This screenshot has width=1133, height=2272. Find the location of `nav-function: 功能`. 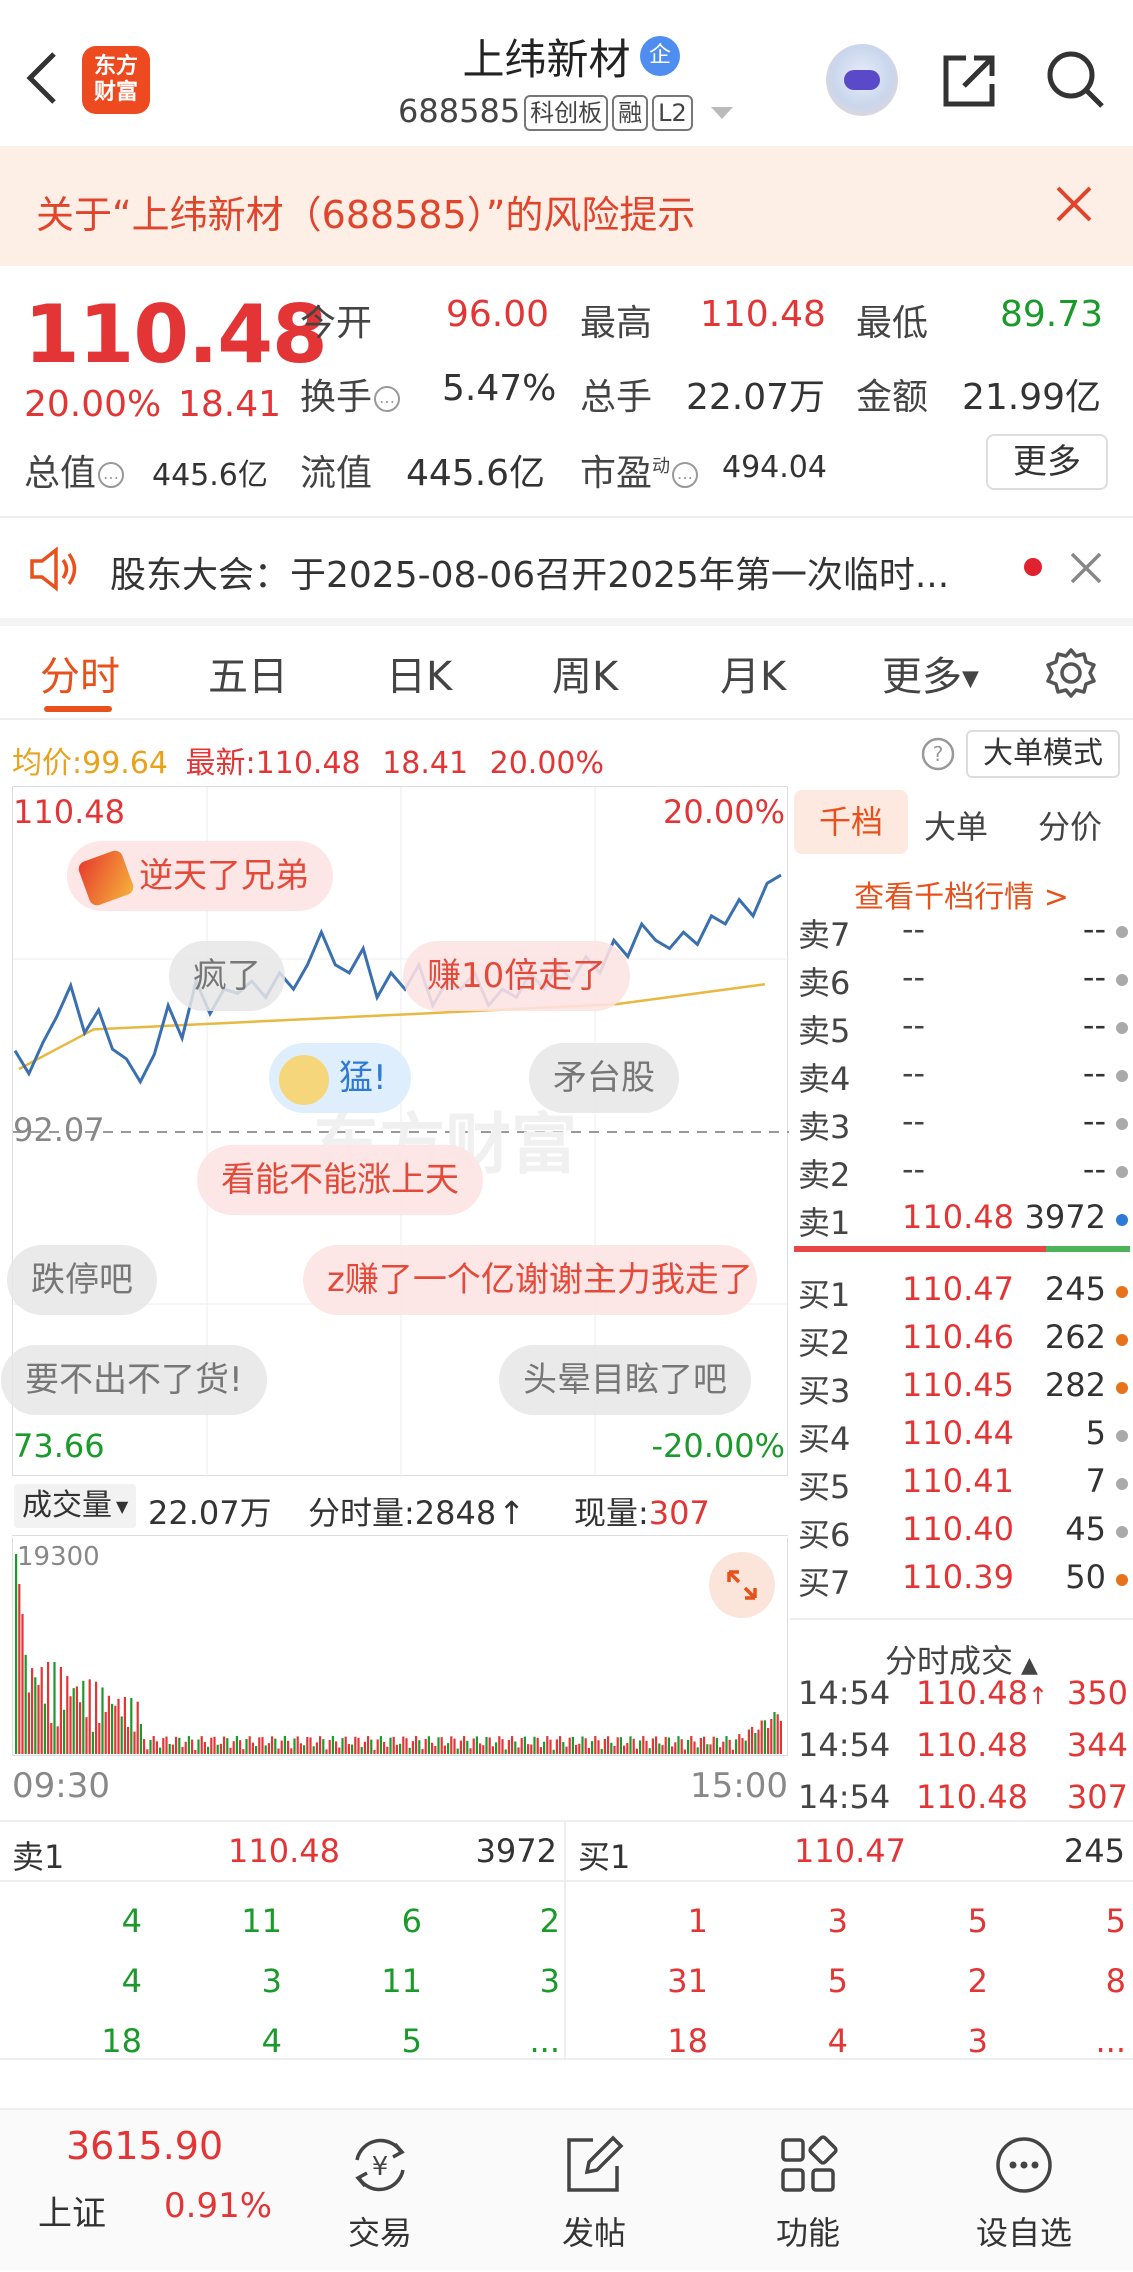

nav-function: 功能 is located at coordinates (808, 2192).